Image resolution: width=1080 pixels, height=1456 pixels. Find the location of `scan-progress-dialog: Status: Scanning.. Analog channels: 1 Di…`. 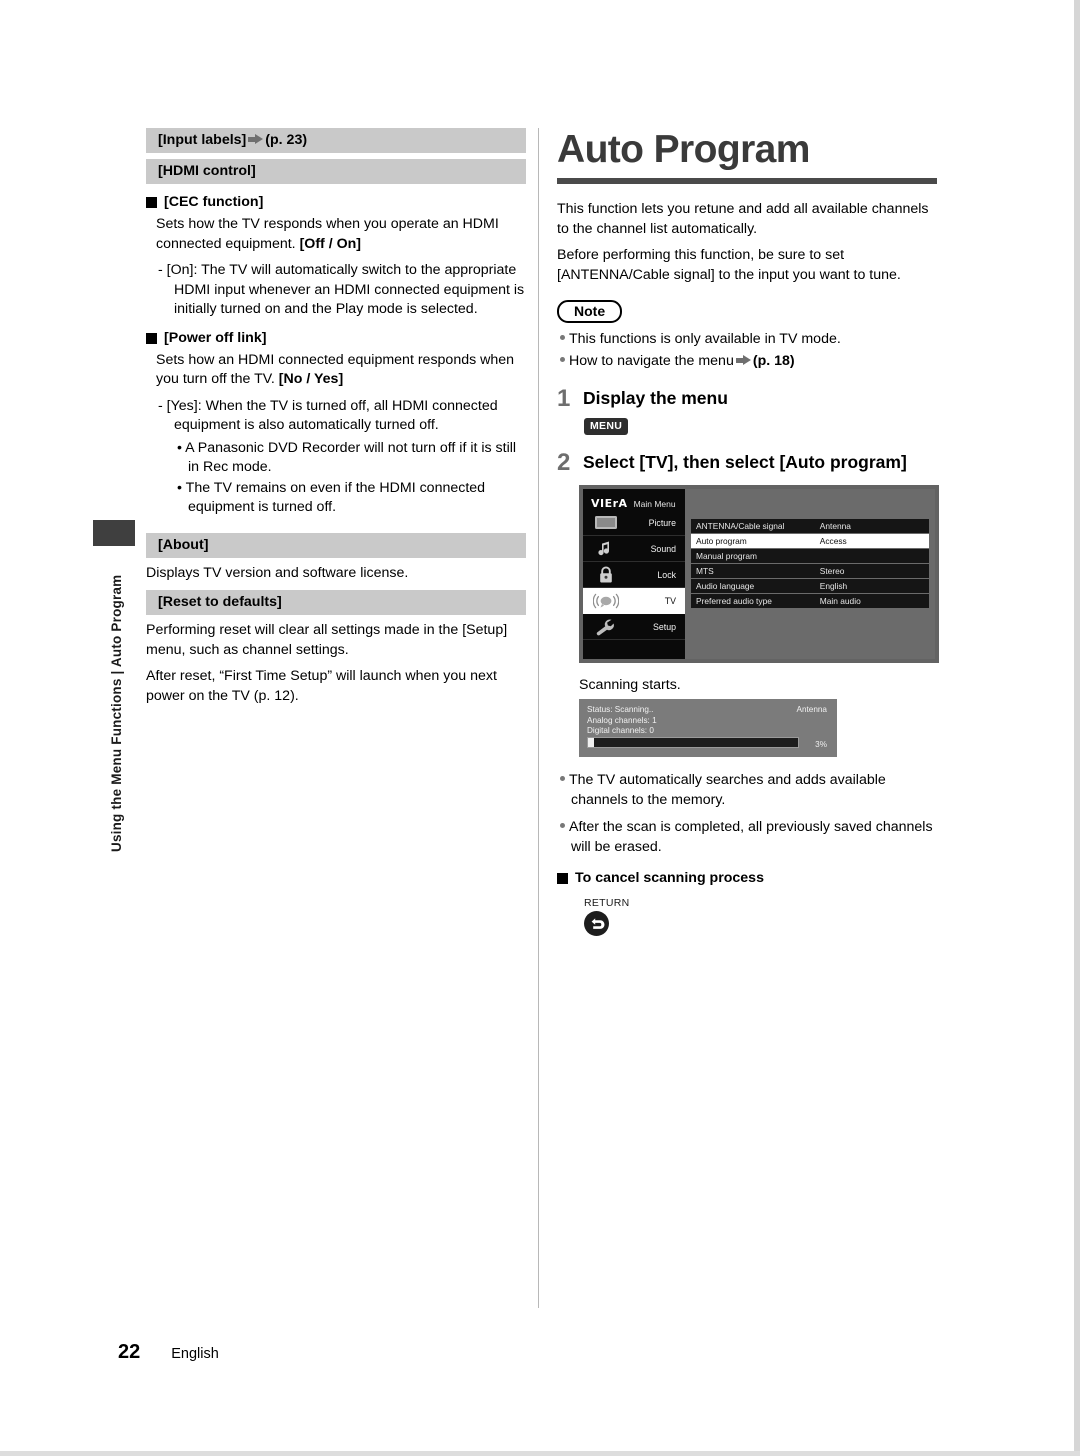

scan-progress-dialog: Status: Scanning.. Analog channels: 1 Di… is located at coordinates (708, 728).